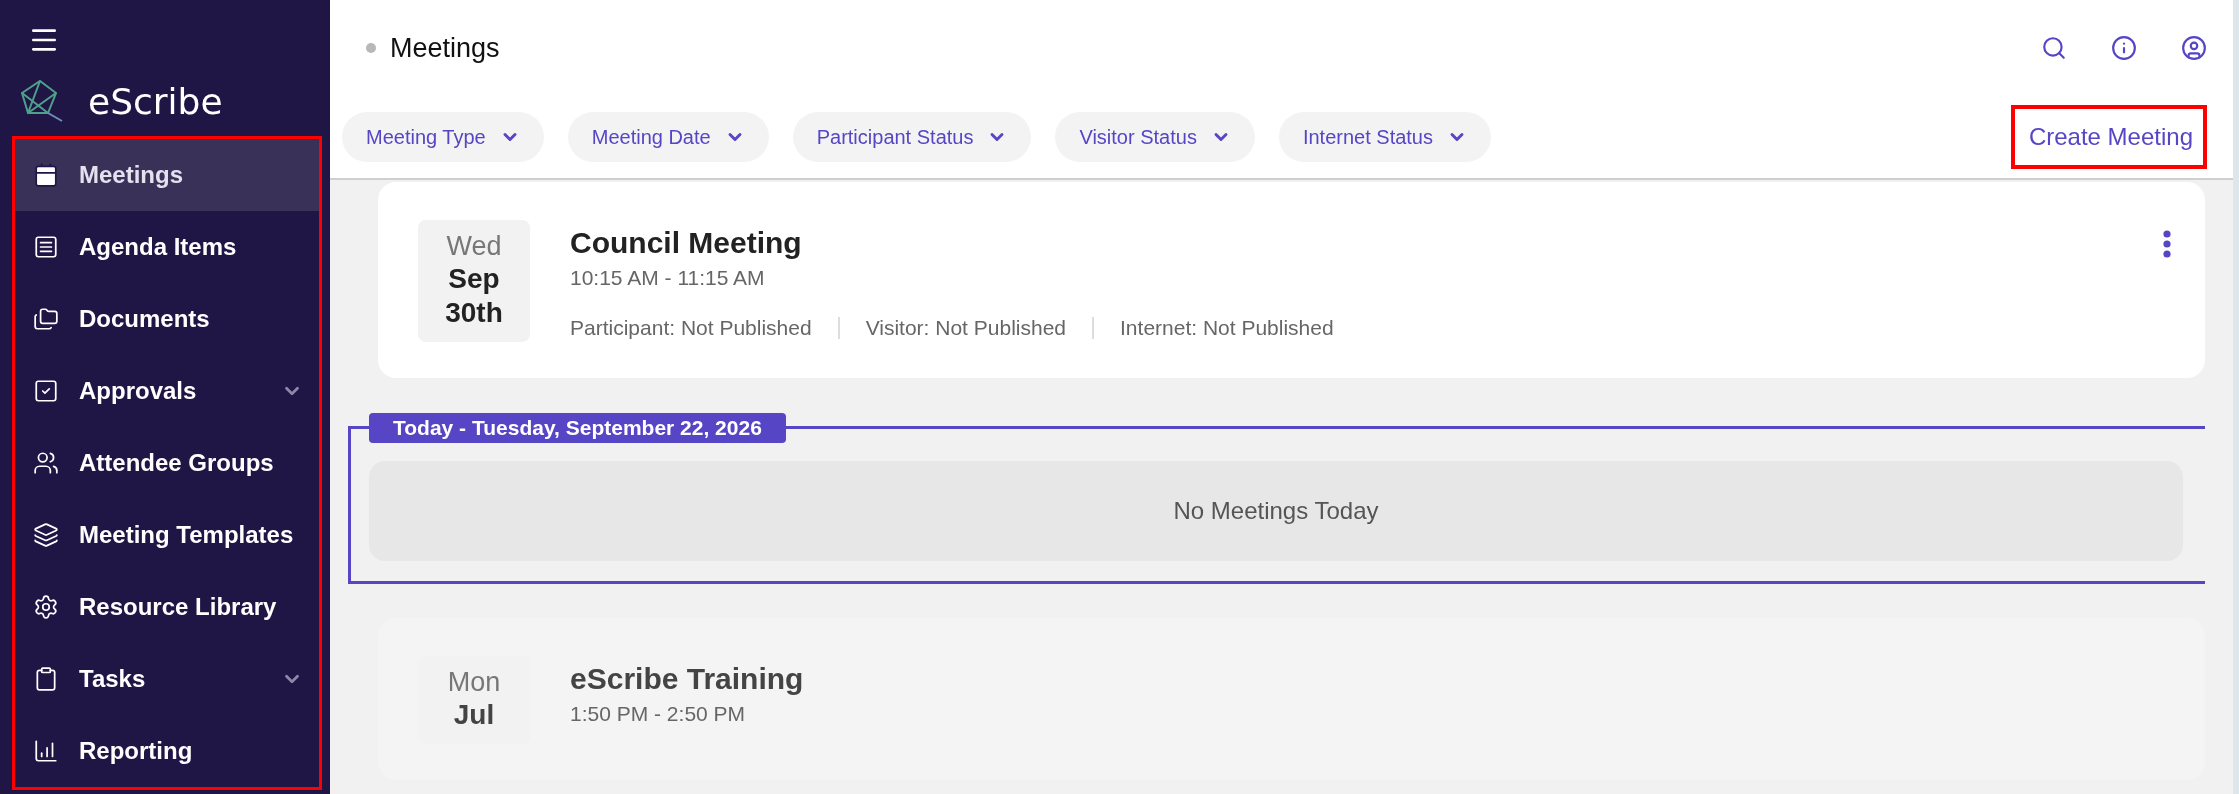 The width and height of the screenshot is (2239, 794). What do you see at coordinates (167, 247) in the screenshot?
I see `sidebar-item: Agenda Items` at bounding box center [167, 247].